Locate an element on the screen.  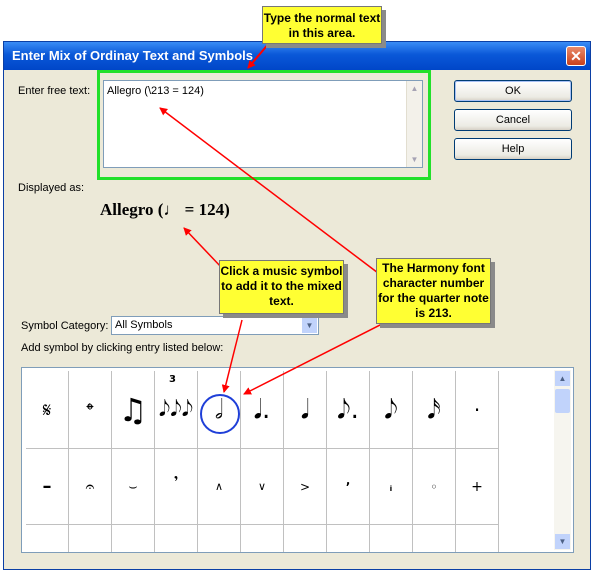
symbol-beamed-eighths-icon: ♫ is located at coordinates (133, 410).